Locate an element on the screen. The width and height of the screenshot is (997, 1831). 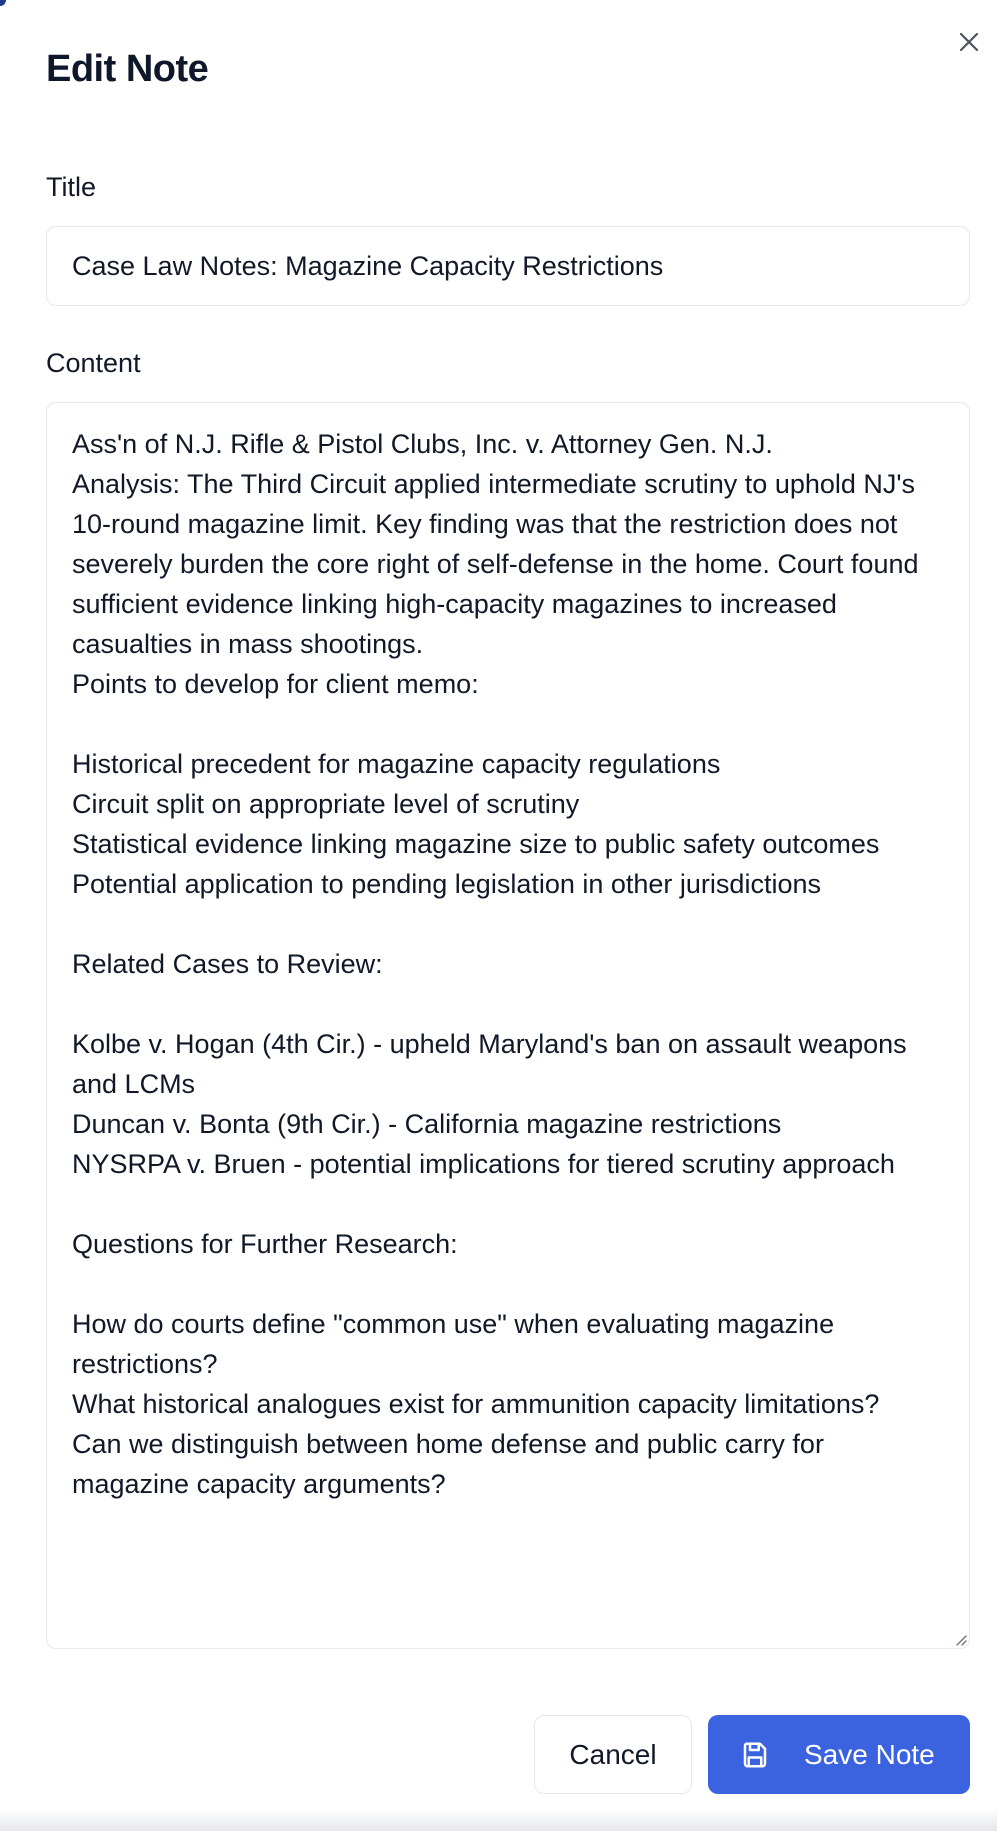
save-note-button: Save Note is located at coordinates (839, 1754).